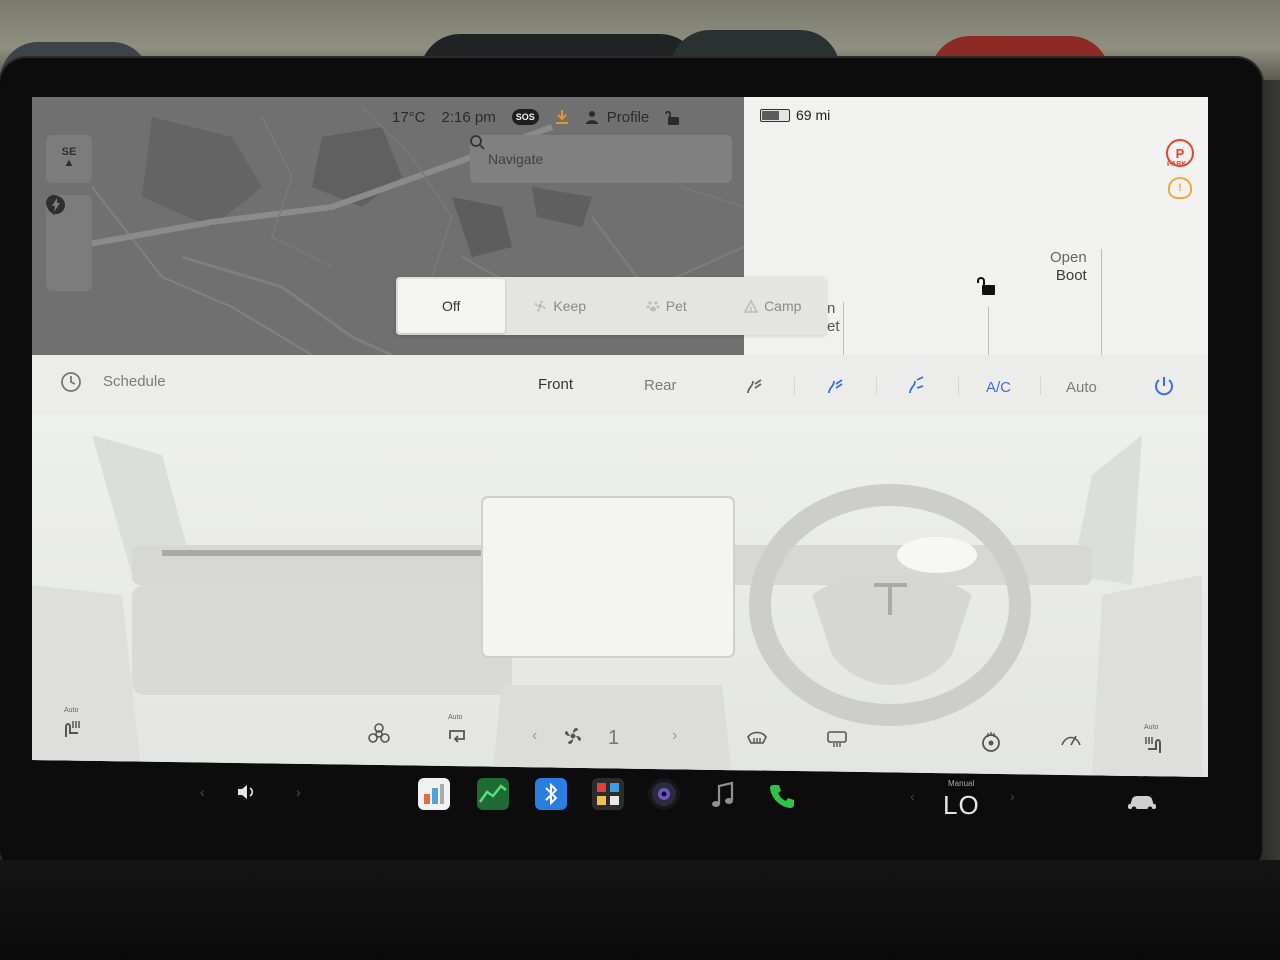 The width and height of the screenshot is (1280, 960). What do you see at coordinates (379, 734) in the screenshot?
I see `biohazard-icon` at bounding box center [379, 734].